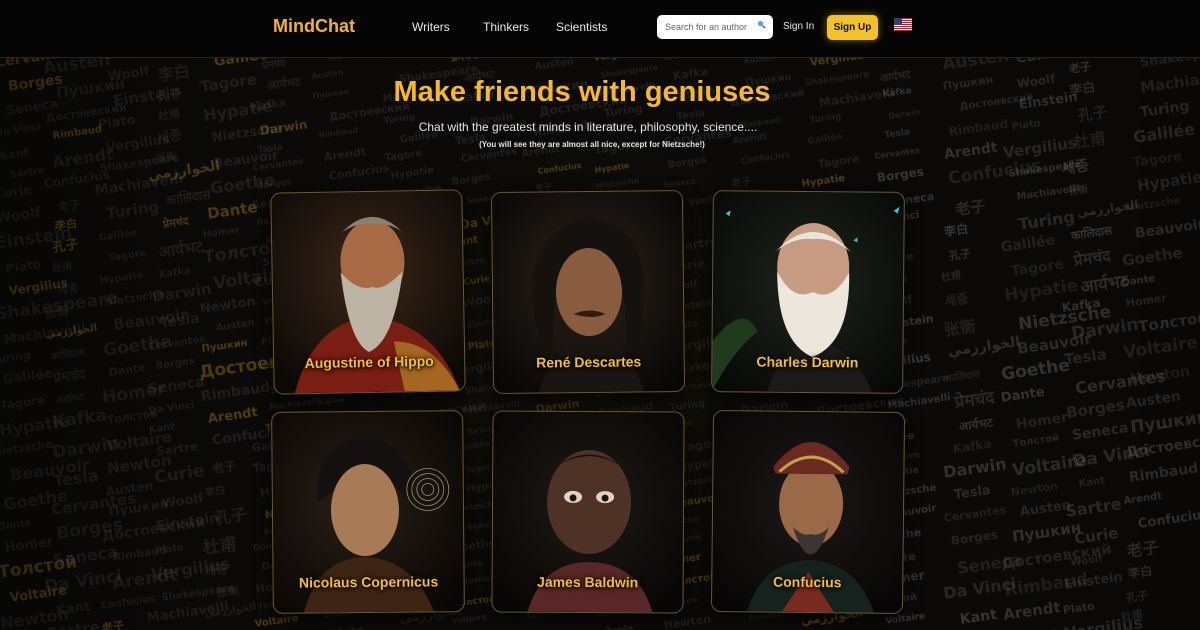 The image size is (1200, 630). What do you see at coordinates (431, 27) in the screenshot?
I see `nav-writers: Writers` at bounding box center [431, 27].